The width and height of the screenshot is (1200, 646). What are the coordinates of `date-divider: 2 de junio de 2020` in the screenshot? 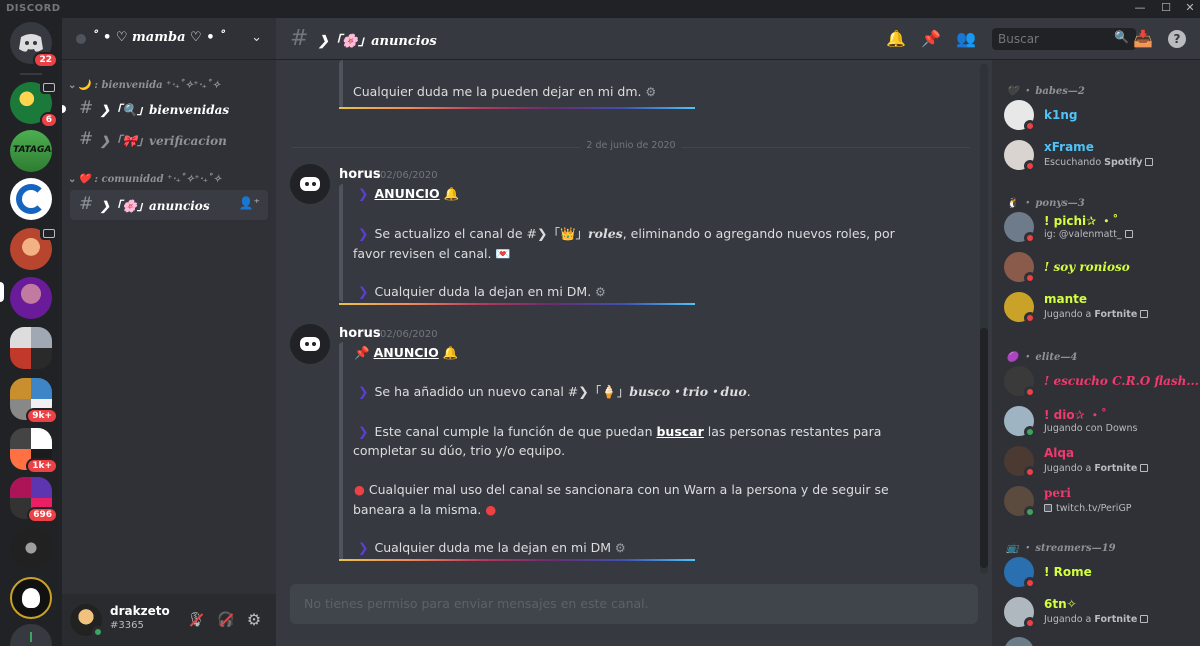 It's located at (631, 145).